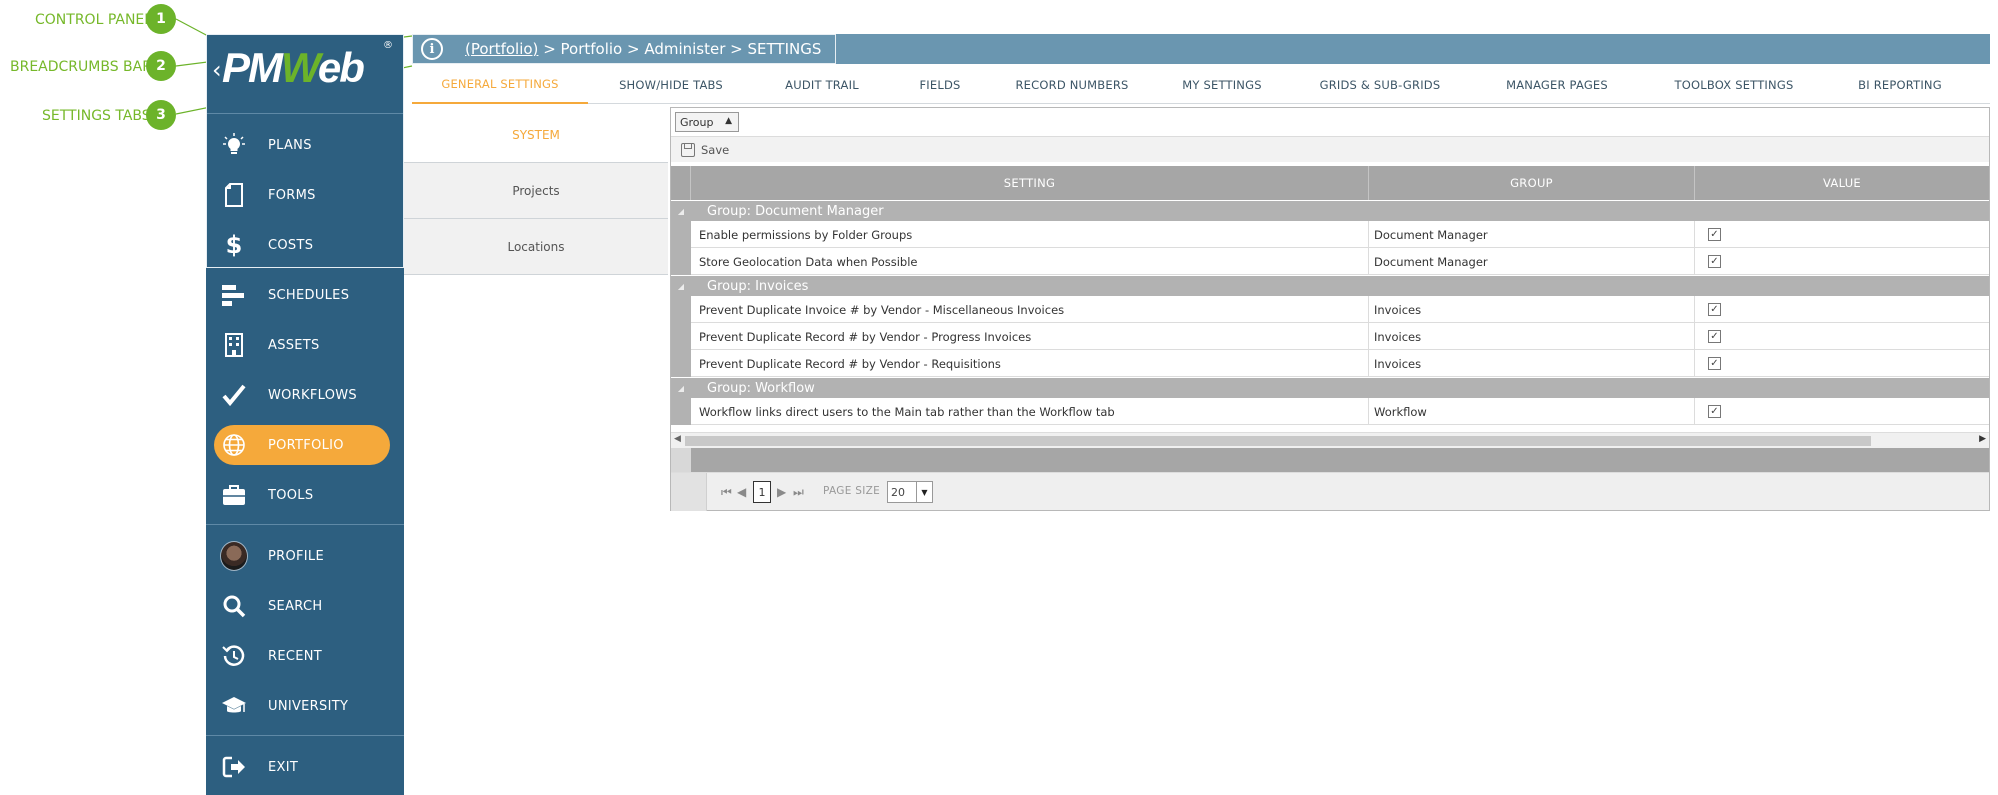  Describe the element at coordinates (822, 85) in the screenshot. I see `tab-audit-trail: AUDIT TRAIL` at that location.